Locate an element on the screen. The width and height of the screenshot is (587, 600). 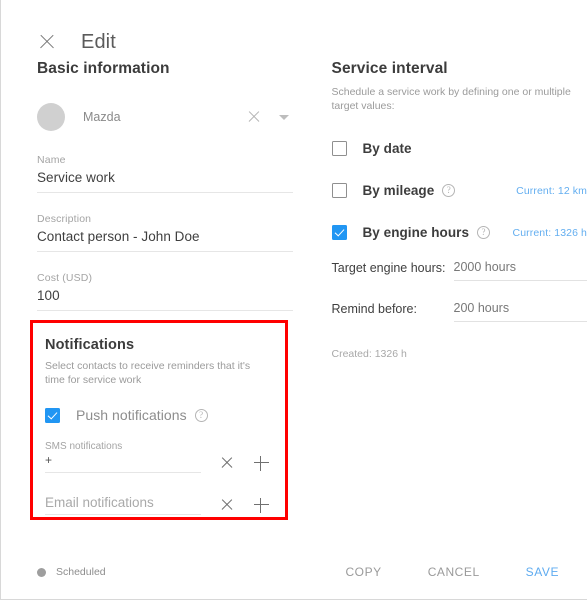
entity-clear-icon is located at coordinates (254, 117).